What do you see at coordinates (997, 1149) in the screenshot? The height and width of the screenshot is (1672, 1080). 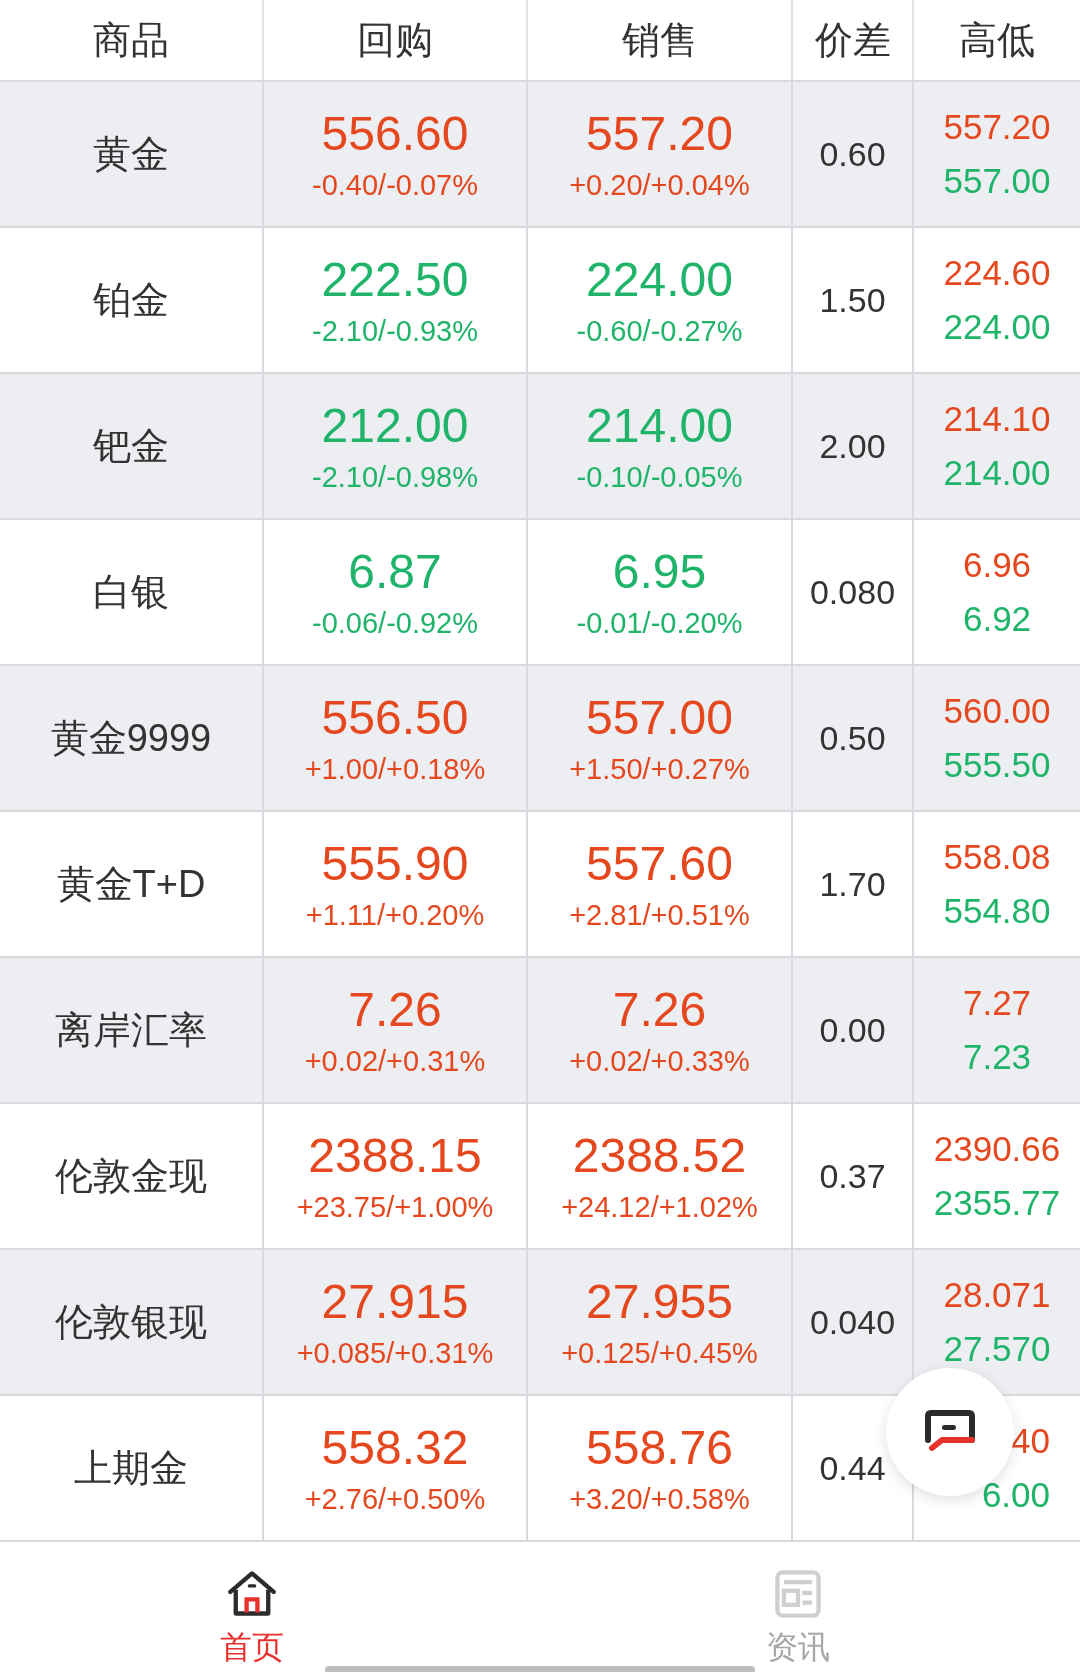 I see `high-price: 2390.66` at bounding box center [997, 1149].